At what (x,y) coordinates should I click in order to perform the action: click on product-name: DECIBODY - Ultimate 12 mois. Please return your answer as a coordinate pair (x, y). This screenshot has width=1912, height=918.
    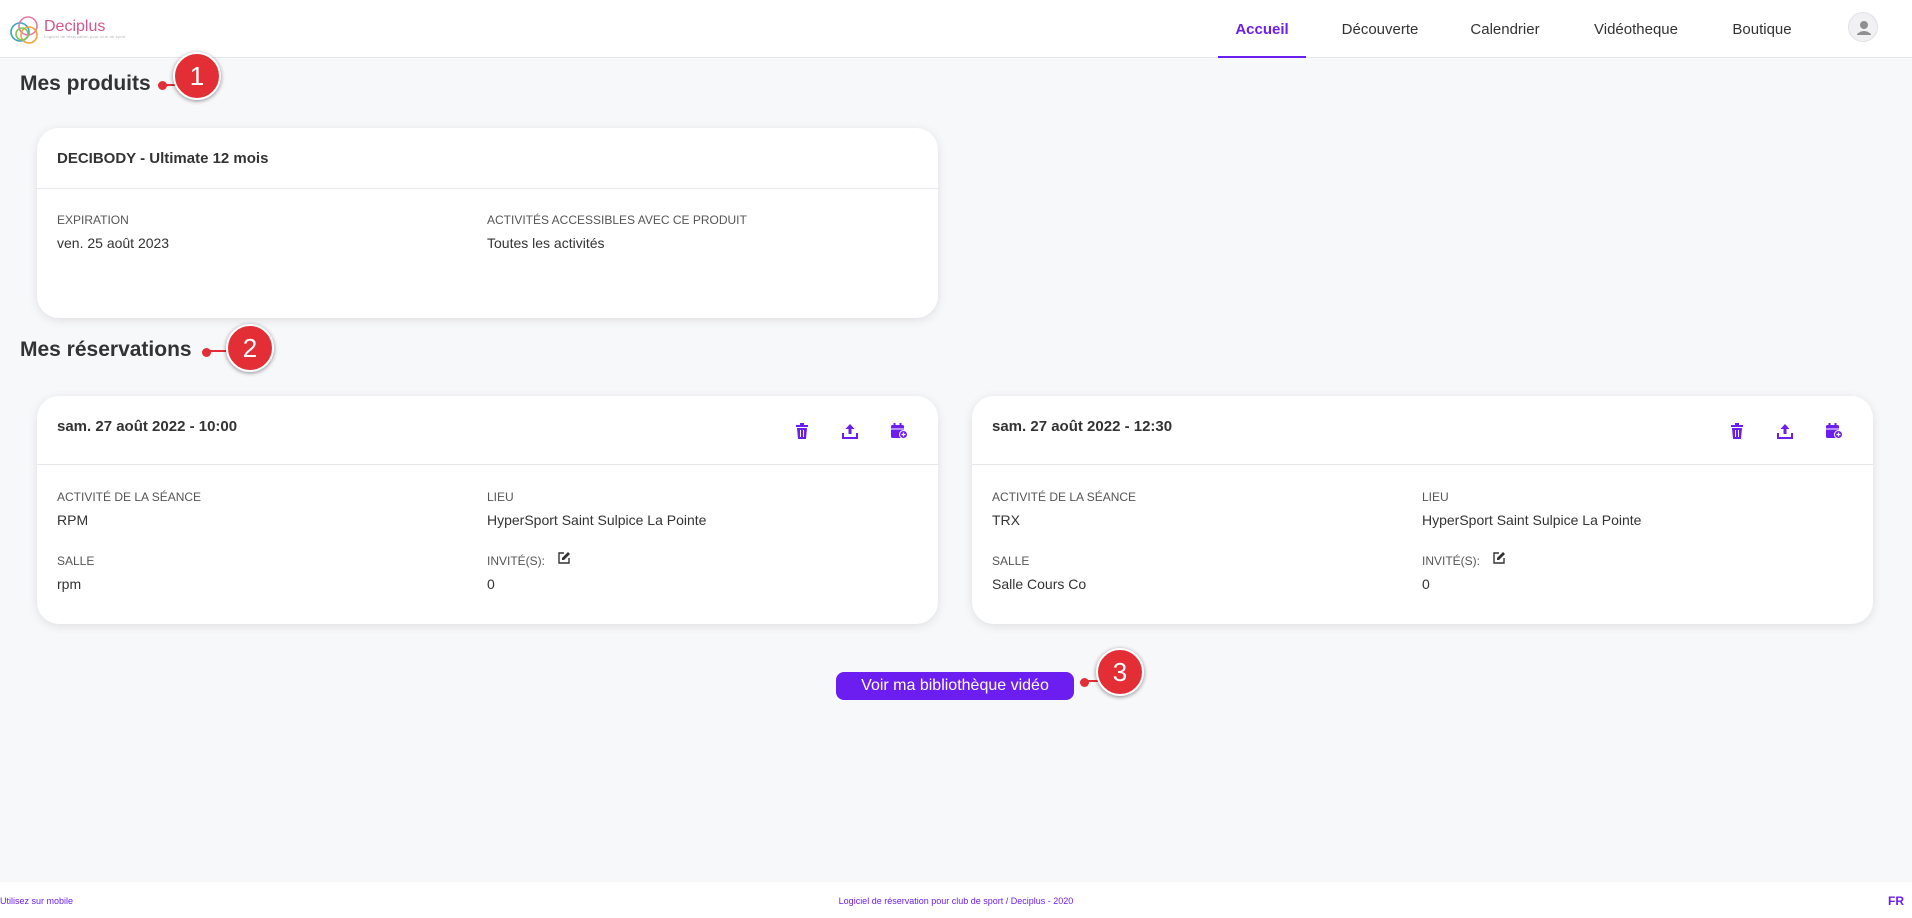
    Looking at the image, I should click on (163, 158).